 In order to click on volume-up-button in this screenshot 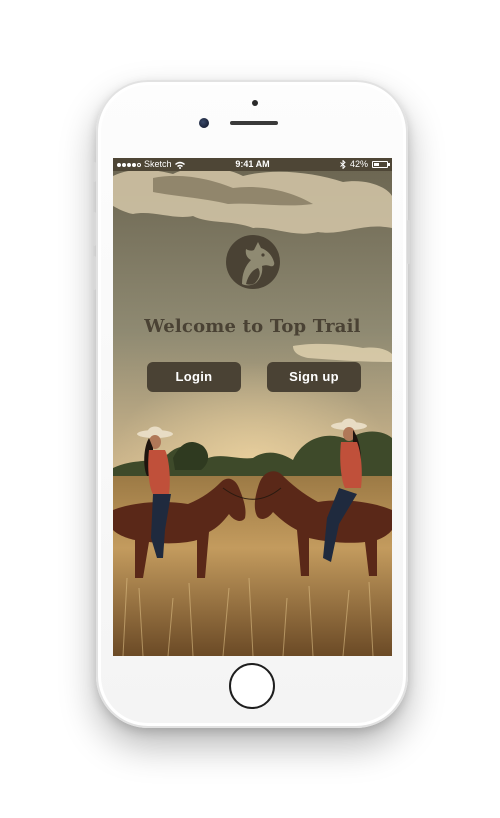, I will do `click(94, 229)`.